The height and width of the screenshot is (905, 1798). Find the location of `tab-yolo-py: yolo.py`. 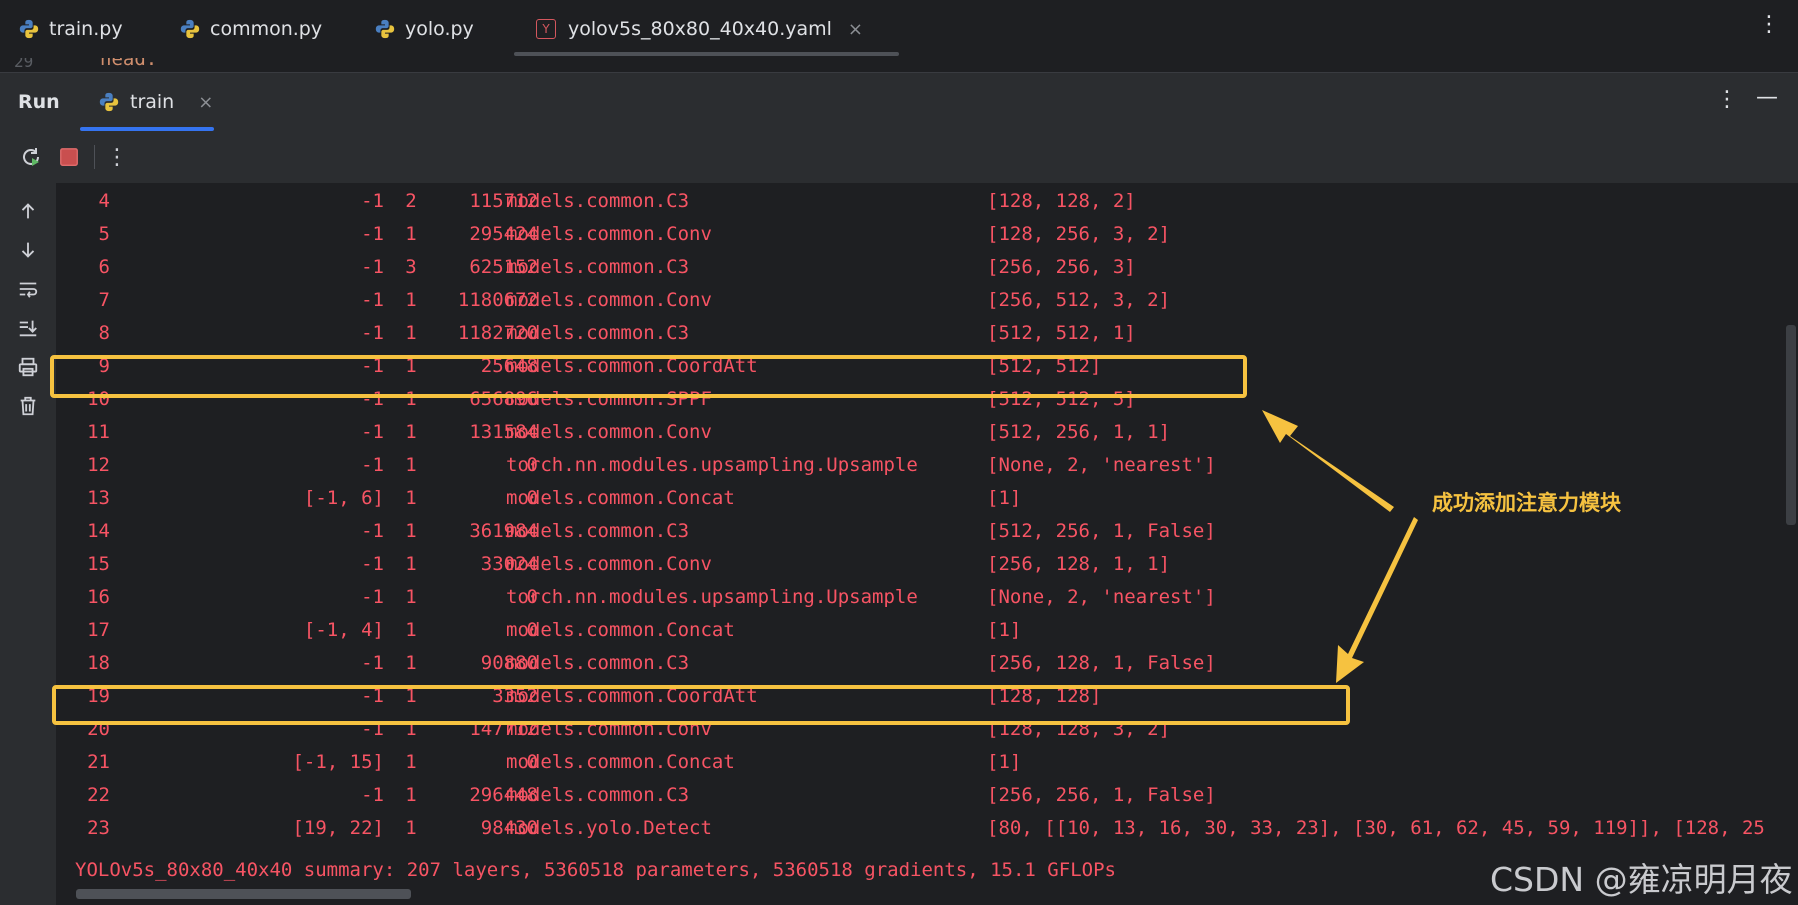

tab-yolo-py: yolo.py is located at coordinates (424, 29).